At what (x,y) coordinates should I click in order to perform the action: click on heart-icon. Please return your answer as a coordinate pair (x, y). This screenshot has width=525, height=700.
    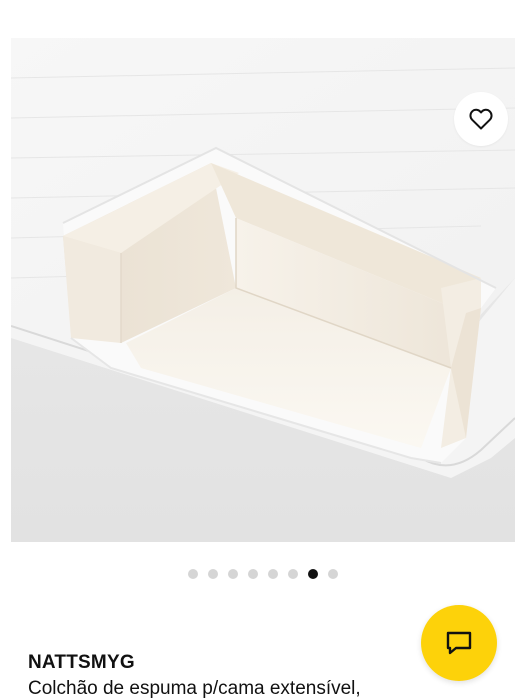
    Looking at the image, I should click on (481, 119).